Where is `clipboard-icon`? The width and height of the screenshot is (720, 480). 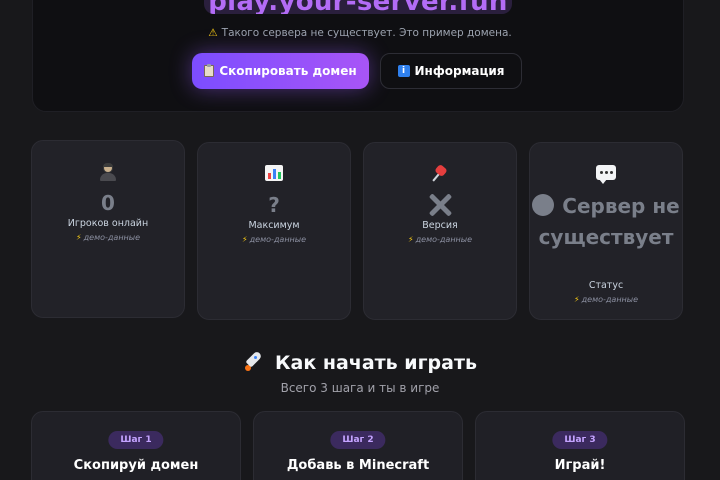
clipboard-icon is located at coordinates (209, 70).